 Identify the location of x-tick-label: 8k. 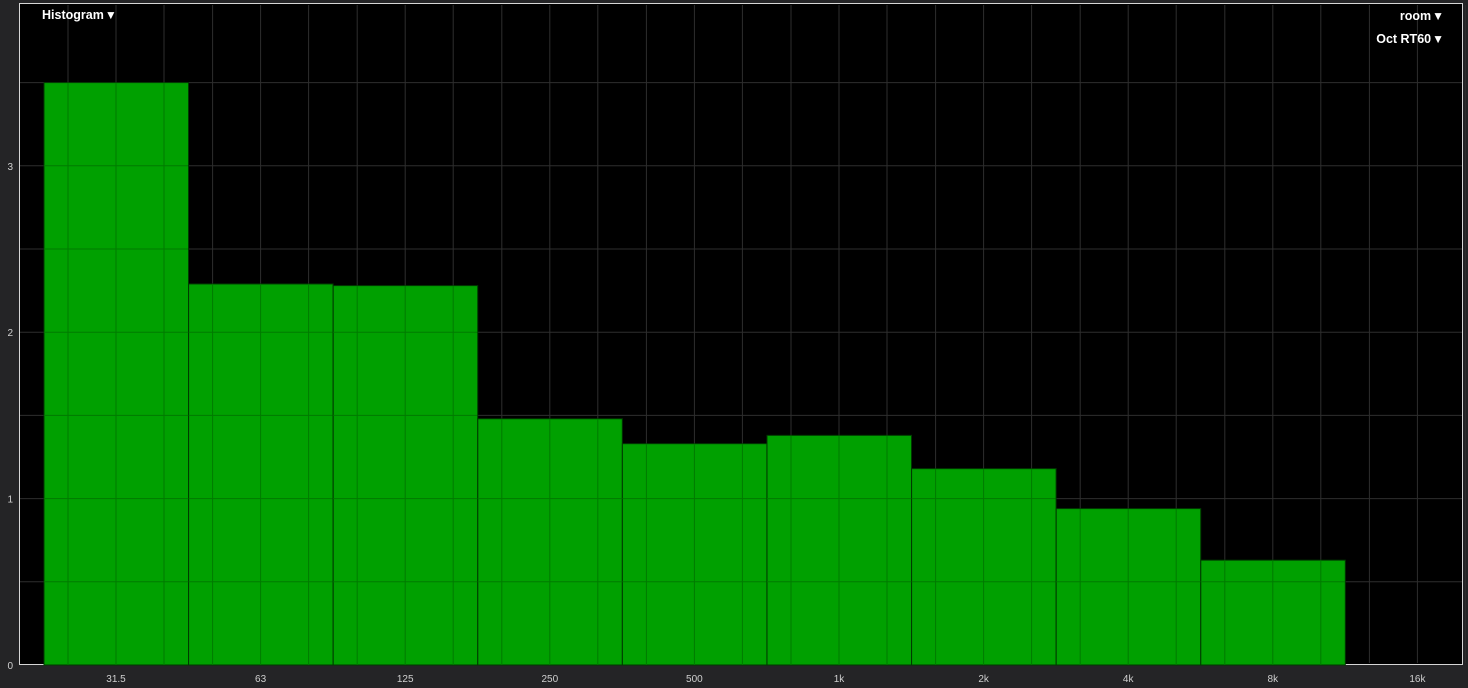
(1274, 679).